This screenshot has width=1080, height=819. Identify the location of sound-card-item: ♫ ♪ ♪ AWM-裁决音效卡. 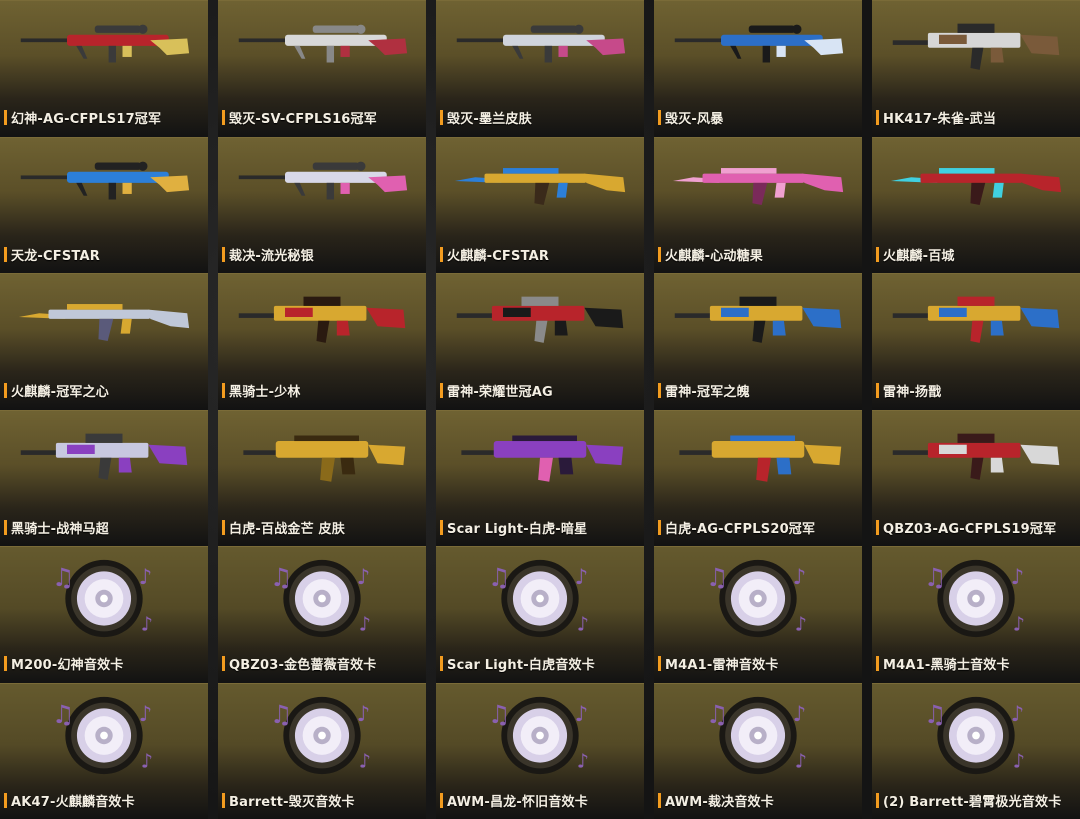
(758, 750).